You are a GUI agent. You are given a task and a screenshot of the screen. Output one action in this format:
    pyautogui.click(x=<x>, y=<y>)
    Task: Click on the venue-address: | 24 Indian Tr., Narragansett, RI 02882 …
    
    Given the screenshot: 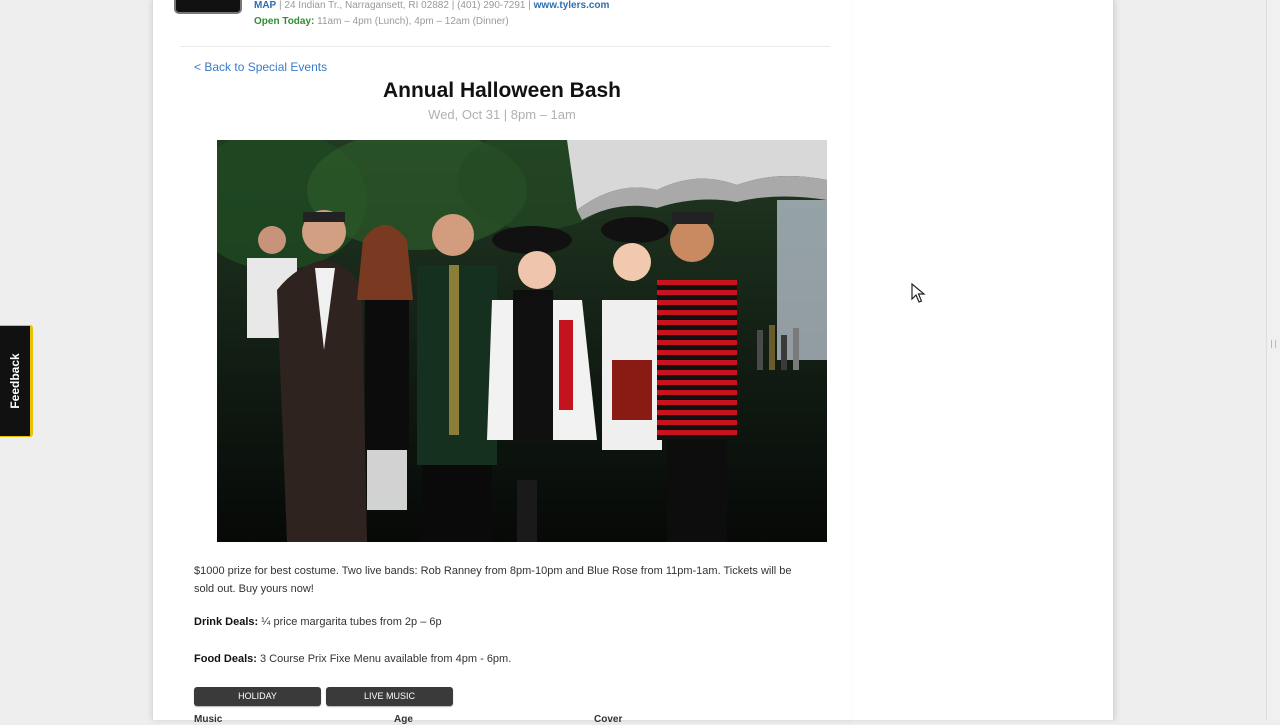 What is the action you would take?
    pyautogui.click(x=405, y=5)
    